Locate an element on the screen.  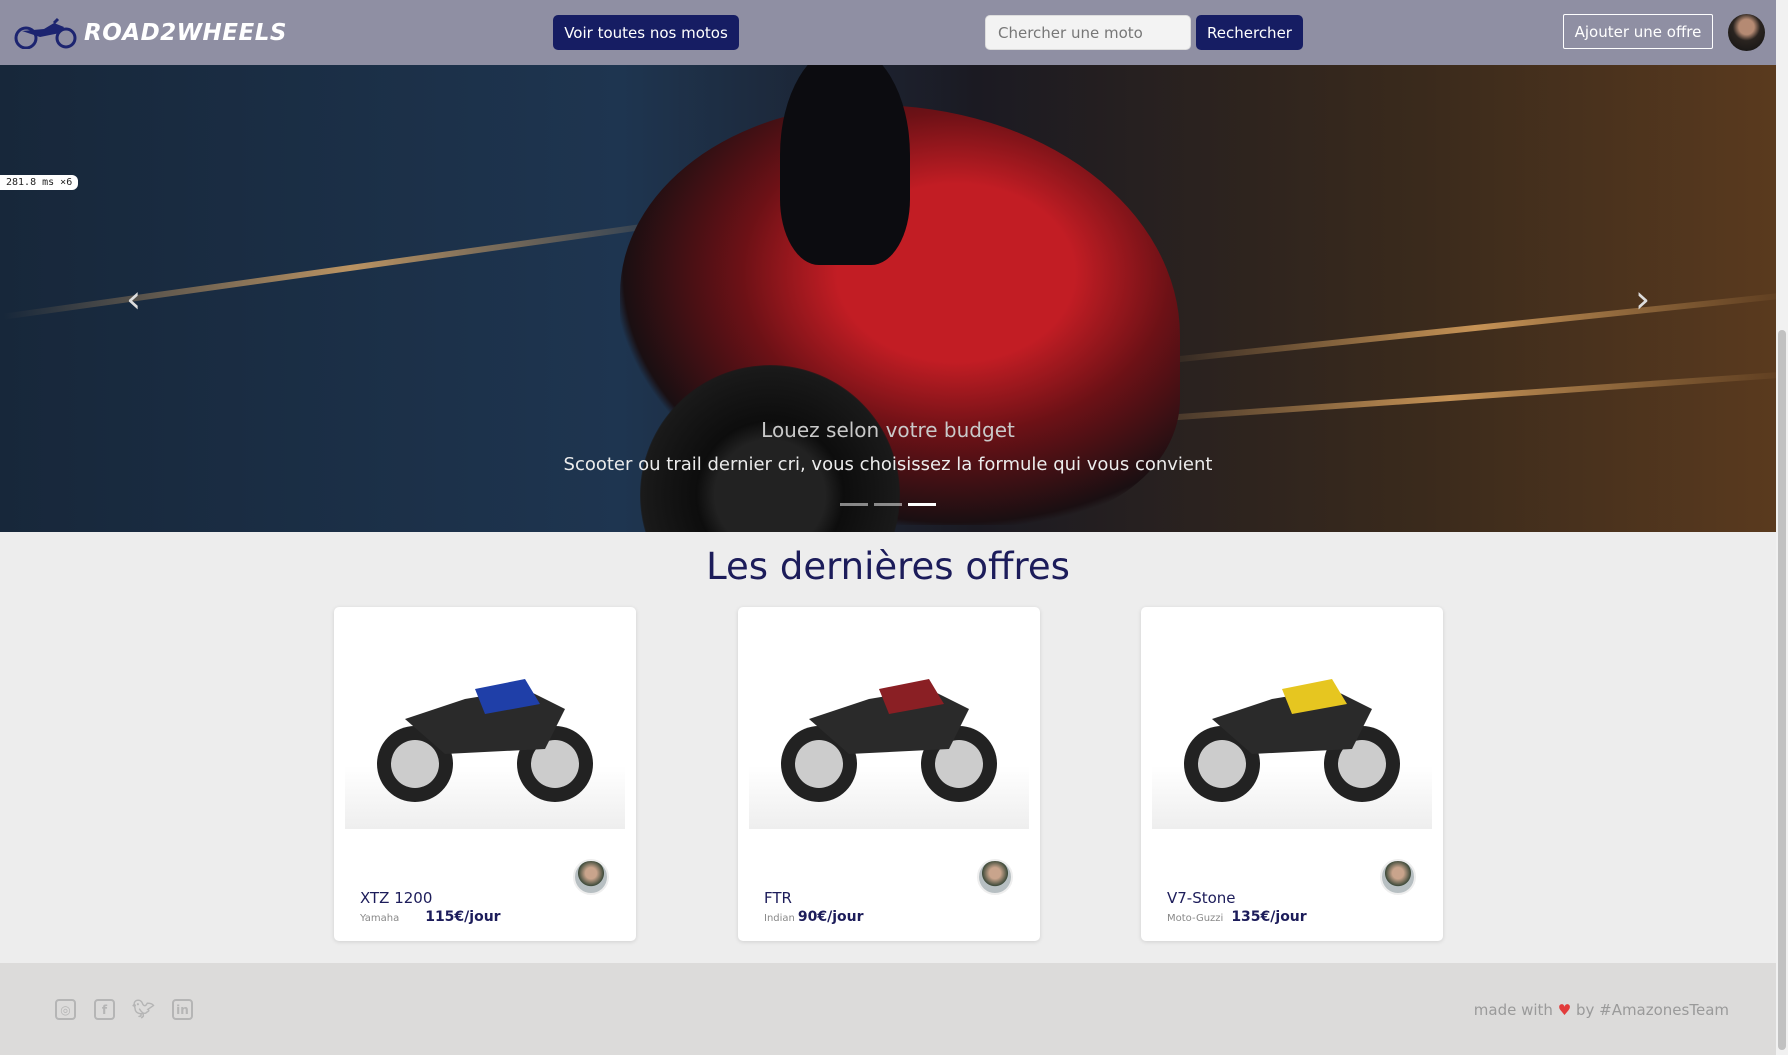
search-input is located at coordinates (1088, 32).